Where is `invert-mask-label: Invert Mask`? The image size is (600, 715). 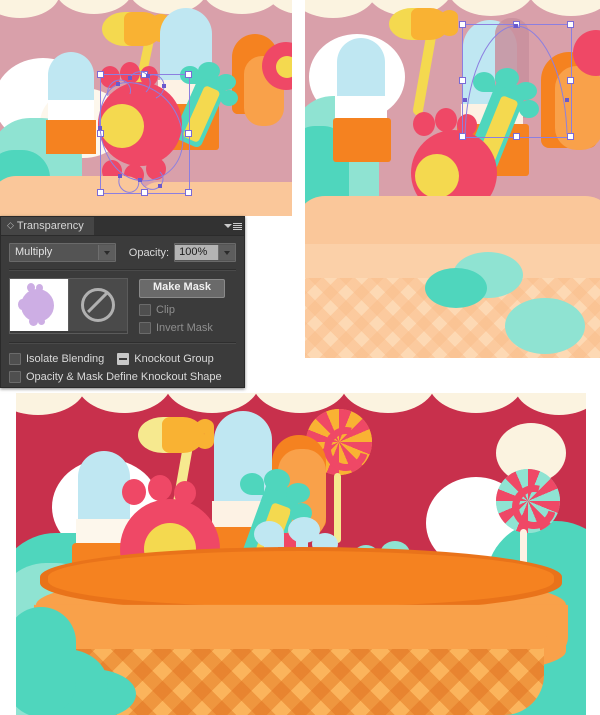
invert-mask-label: Invert Mask is located at coordinates (184, 328).